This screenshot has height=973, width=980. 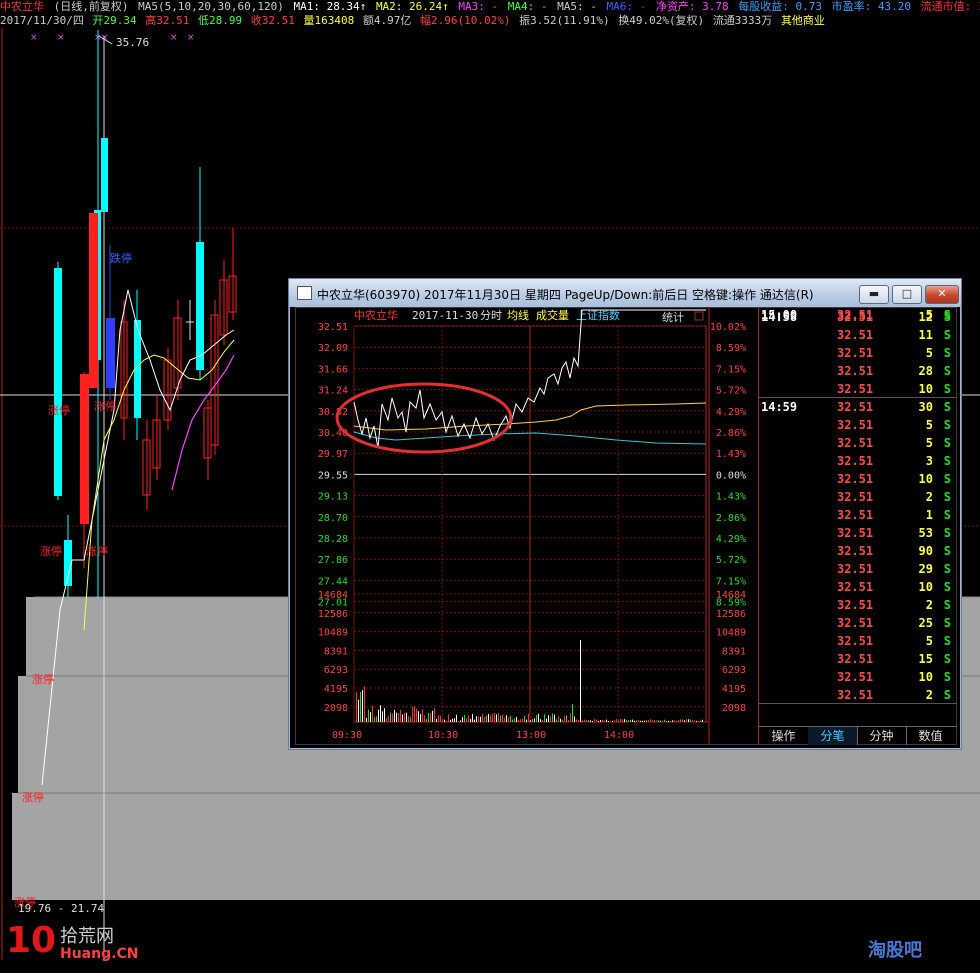 What do you see at coordinates (833, 736) in the screenshot?
I see `tab-ticks: 分笔` at bounding box center [833, 736].